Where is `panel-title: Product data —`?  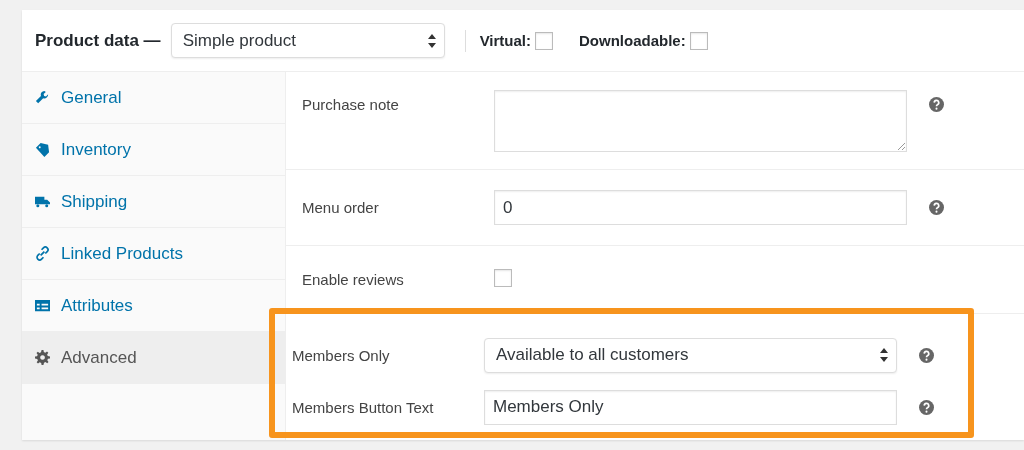
panel-title: Product data — is located at coordinates (98, 40).